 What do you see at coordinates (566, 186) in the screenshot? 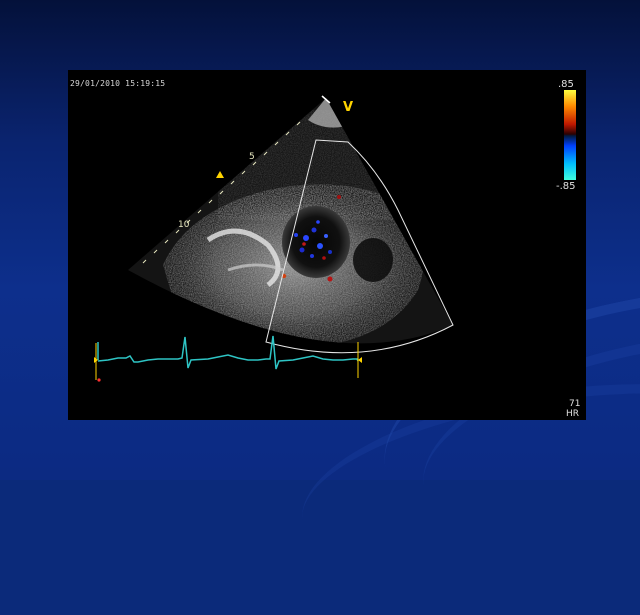
I see `color-scale-min: -.85` at bounding box center [566, 186].